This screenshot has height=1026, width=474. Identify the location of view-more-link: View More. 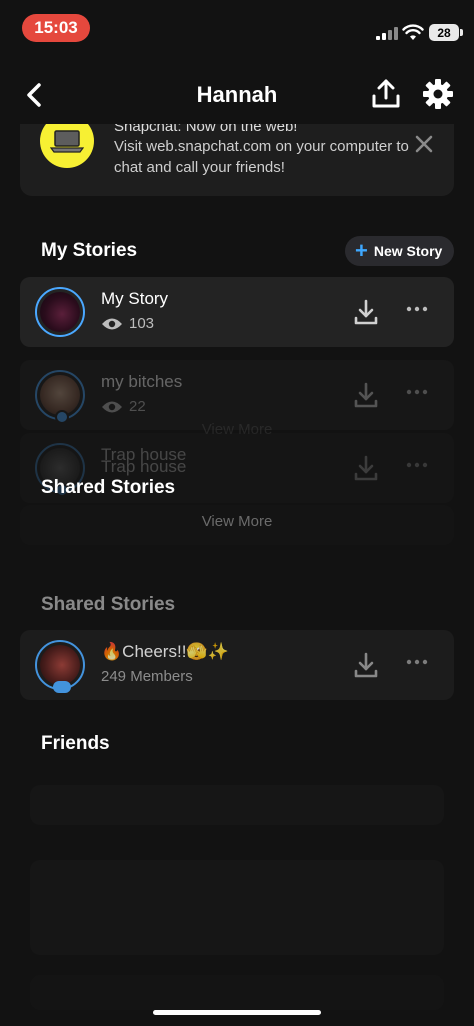
(237, 521).